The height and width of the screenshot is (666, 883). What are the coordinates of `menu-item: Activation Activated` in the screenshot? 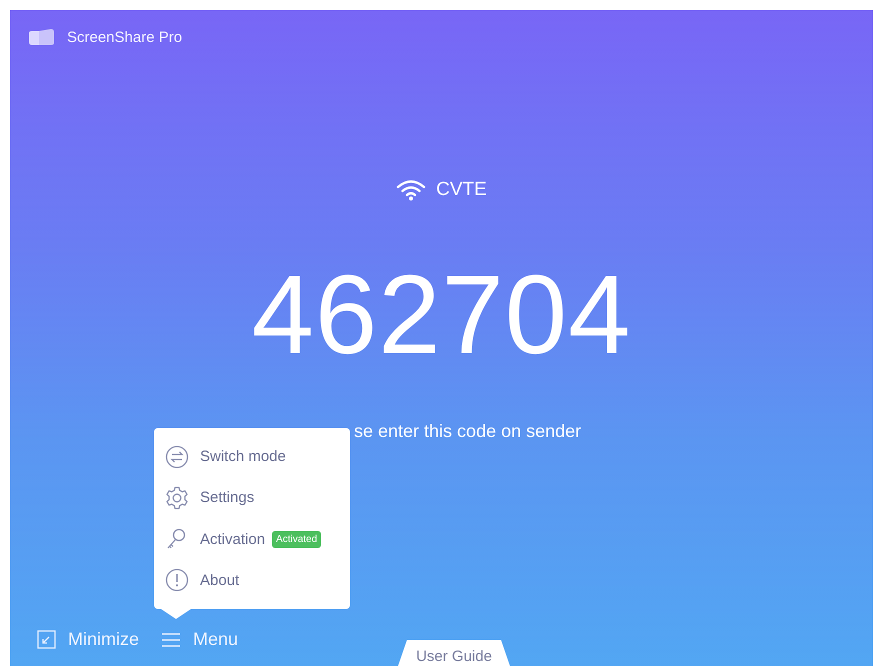 It's located at (252, 539).